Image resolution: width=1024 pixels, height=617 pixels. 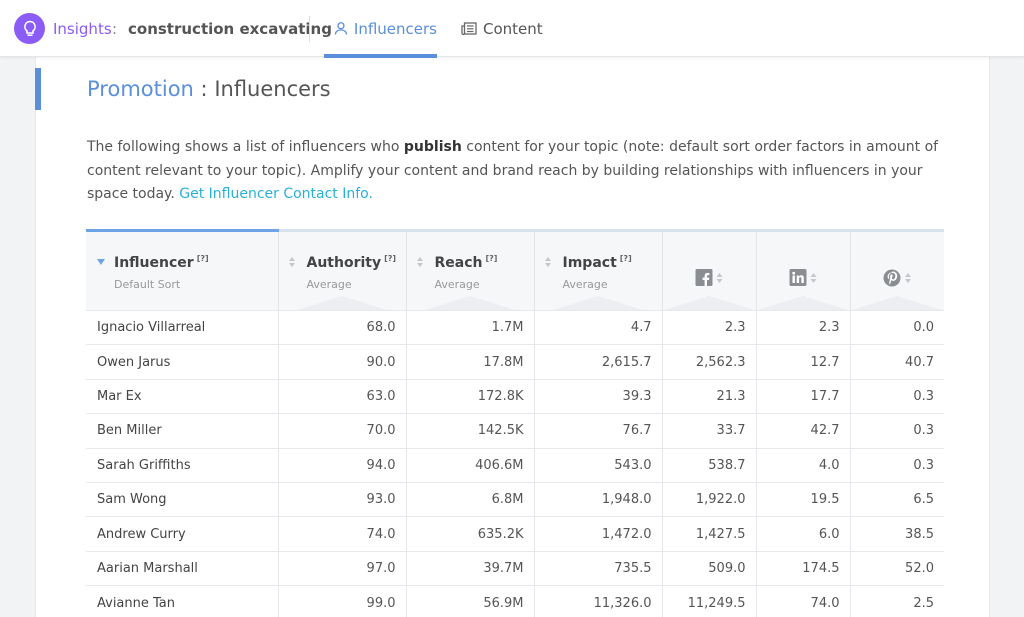 I want to click on cell-impact: 2,615.7, so click(x=597, y=362).